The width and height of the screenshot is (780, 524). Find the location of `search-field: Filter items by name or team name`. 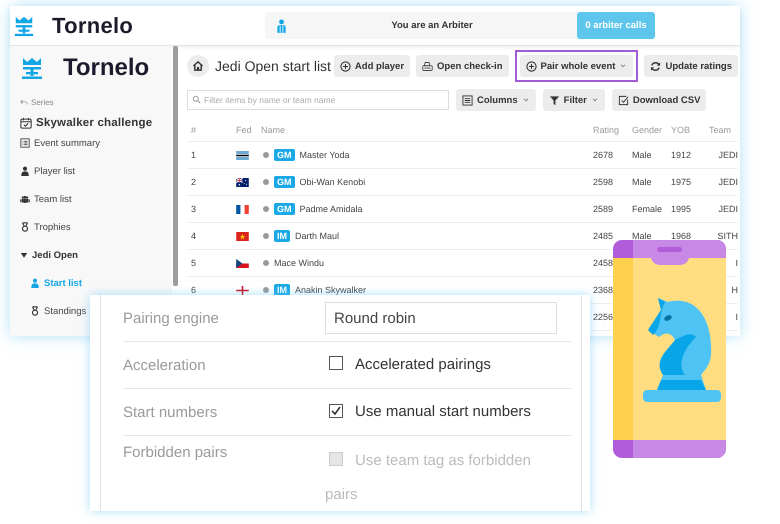

search-field: Filter items by name or team name is located at coordinates (318, 100).